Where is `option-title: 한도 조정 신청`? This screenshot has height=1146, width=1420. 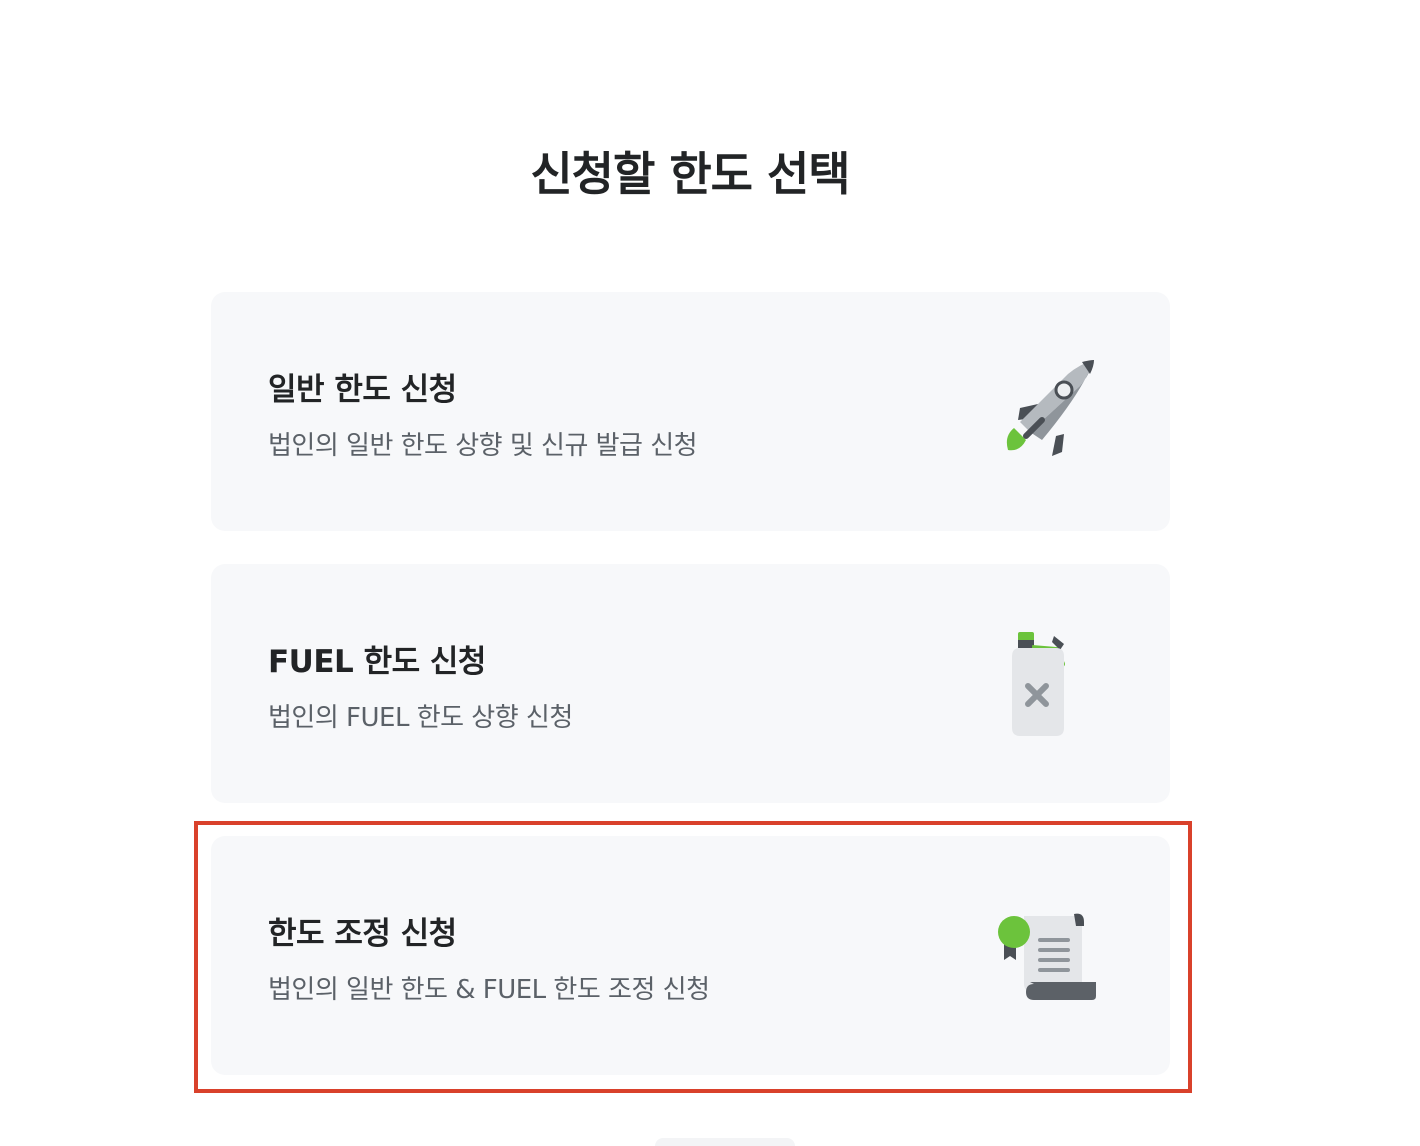
option-title: 한도 조정 신청 is located at coordinates (362, 934).